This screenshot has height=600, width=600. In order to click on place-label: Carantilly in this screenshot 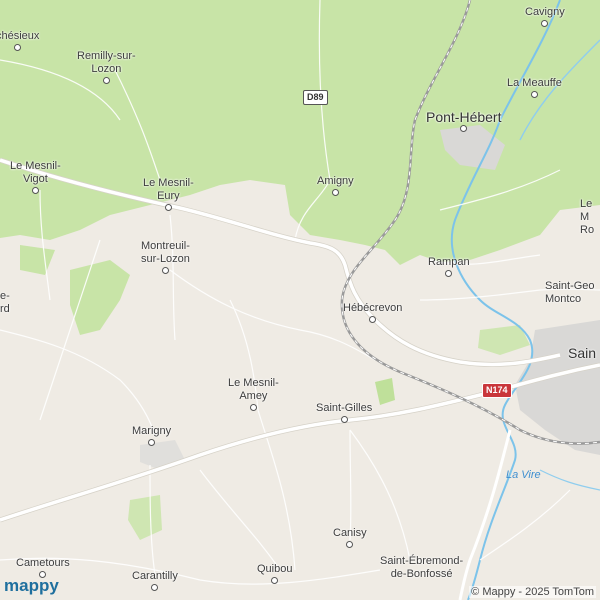, I will do `click(155, 580)`.